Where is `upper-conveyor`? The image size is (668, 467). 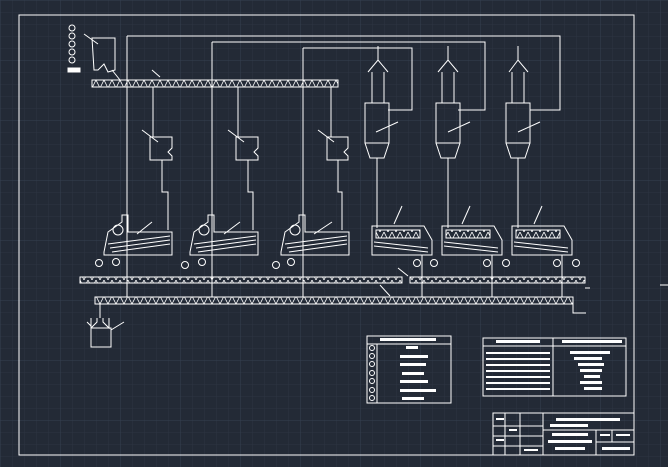
upper-conveyor is located at coordinates (215, 83).